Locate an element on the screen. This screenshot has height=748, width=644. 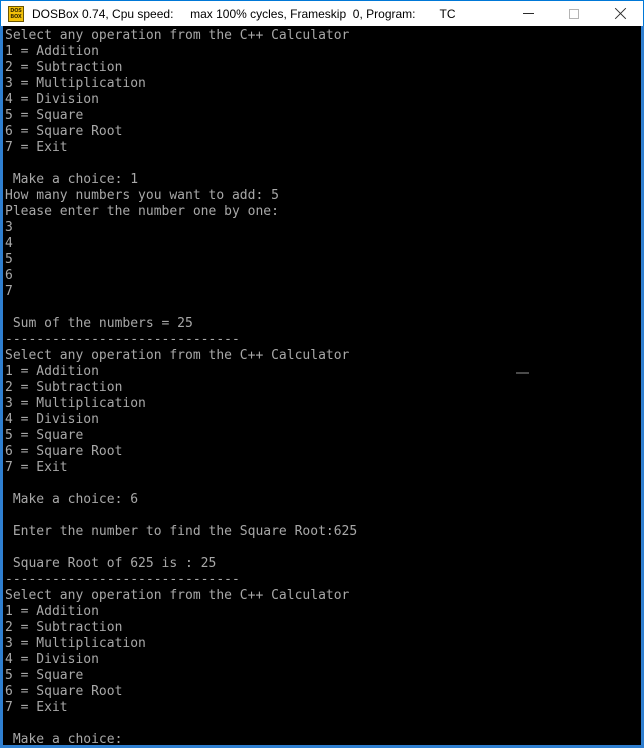
console-line: Make a choice: 1 is located at coordinates (72, 179).